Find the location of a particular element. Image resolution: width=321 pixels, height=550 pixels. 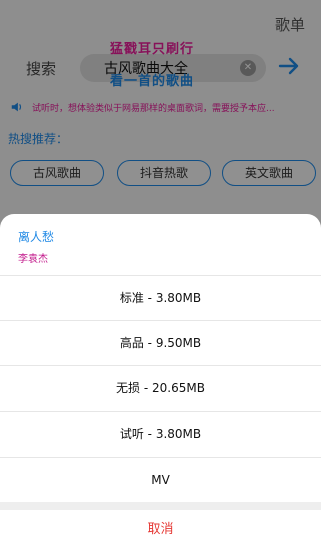

song-title: 离人愁 is located at coordinates (36, 237).